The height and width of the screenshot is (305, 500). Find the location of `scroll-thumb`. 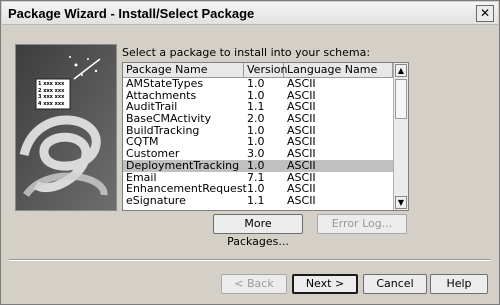

scroll-thumb is located at coordinates (401, 99).